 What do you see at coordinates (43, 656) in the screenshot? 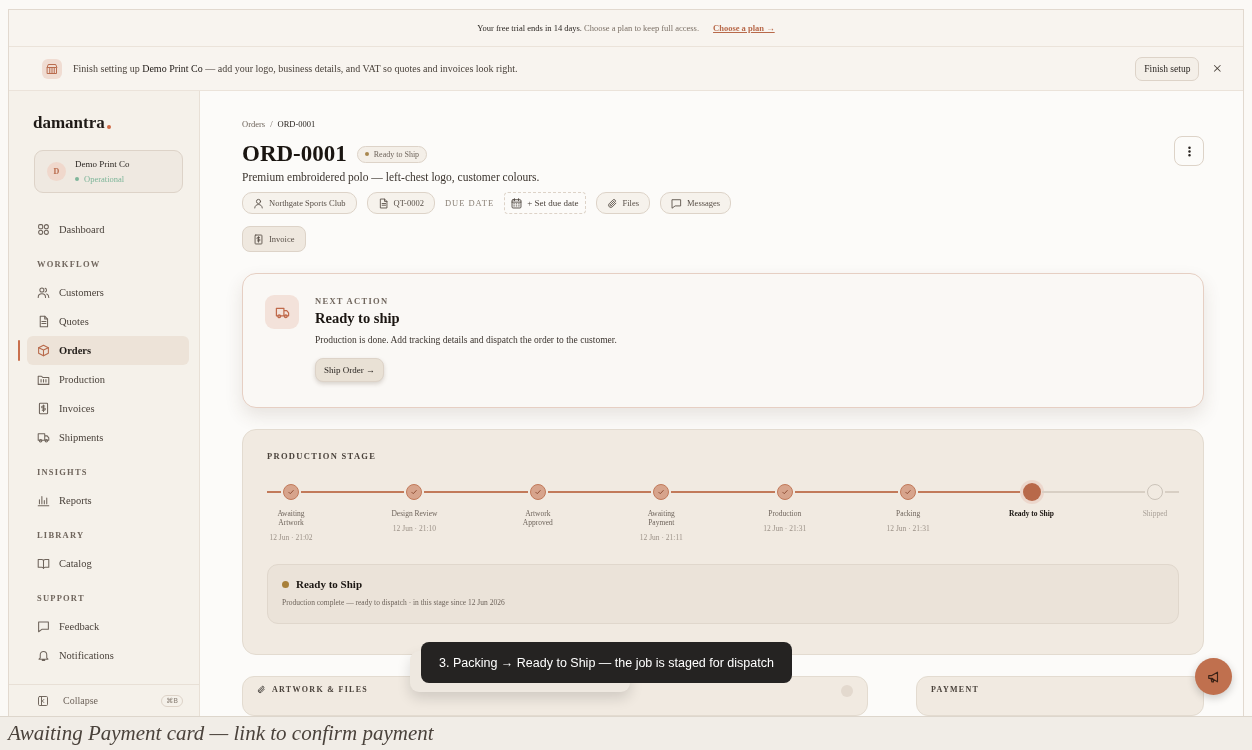
I see `bell-icon` at bounding box center [43, 656].